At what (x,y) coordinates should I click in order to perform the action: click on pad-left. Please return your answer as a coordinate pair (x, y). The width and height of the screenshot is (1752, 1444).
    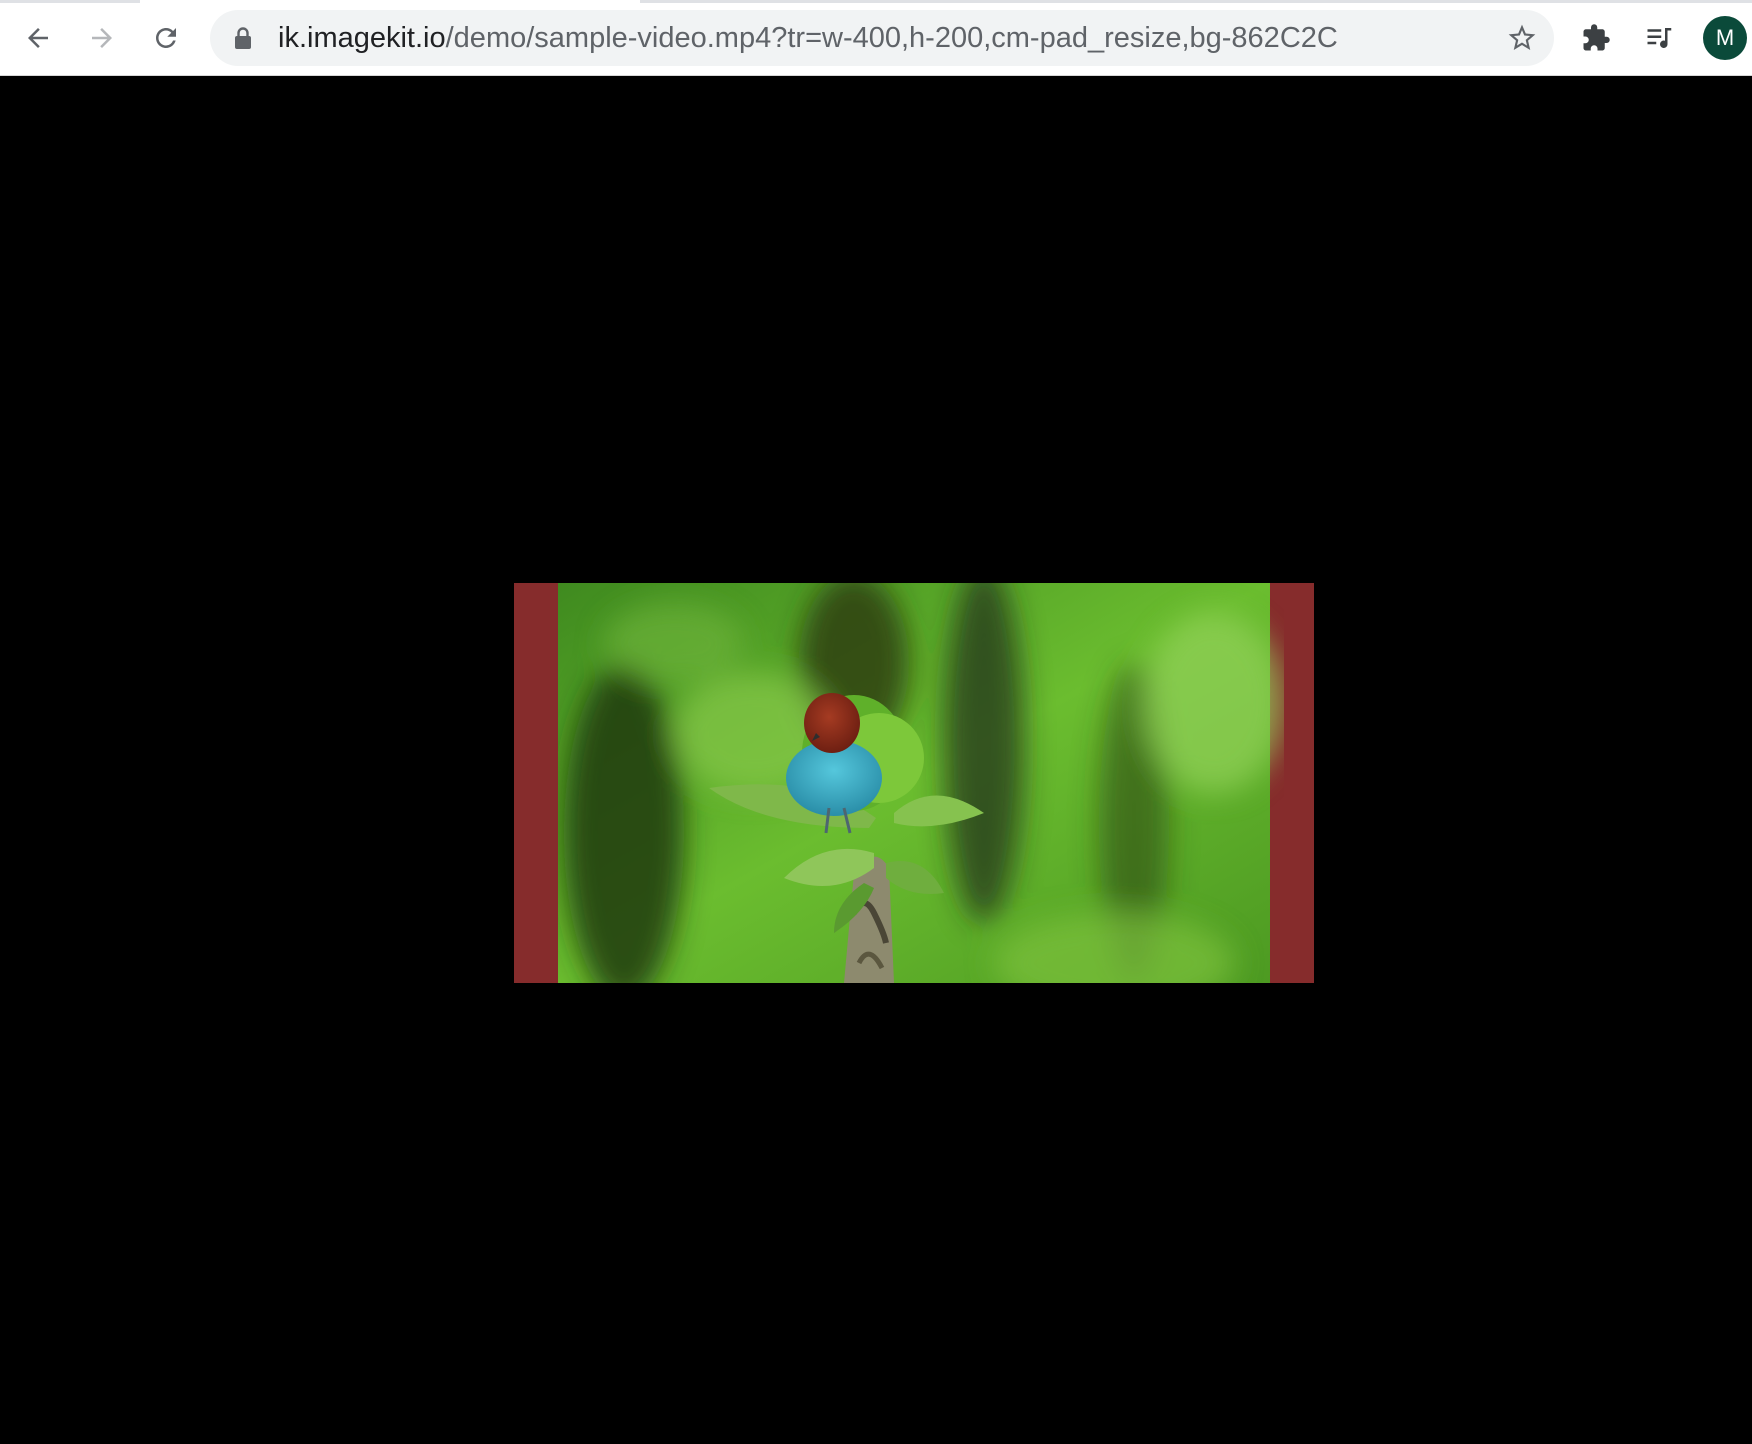
    Looking at the image, I should click on (536, 783).